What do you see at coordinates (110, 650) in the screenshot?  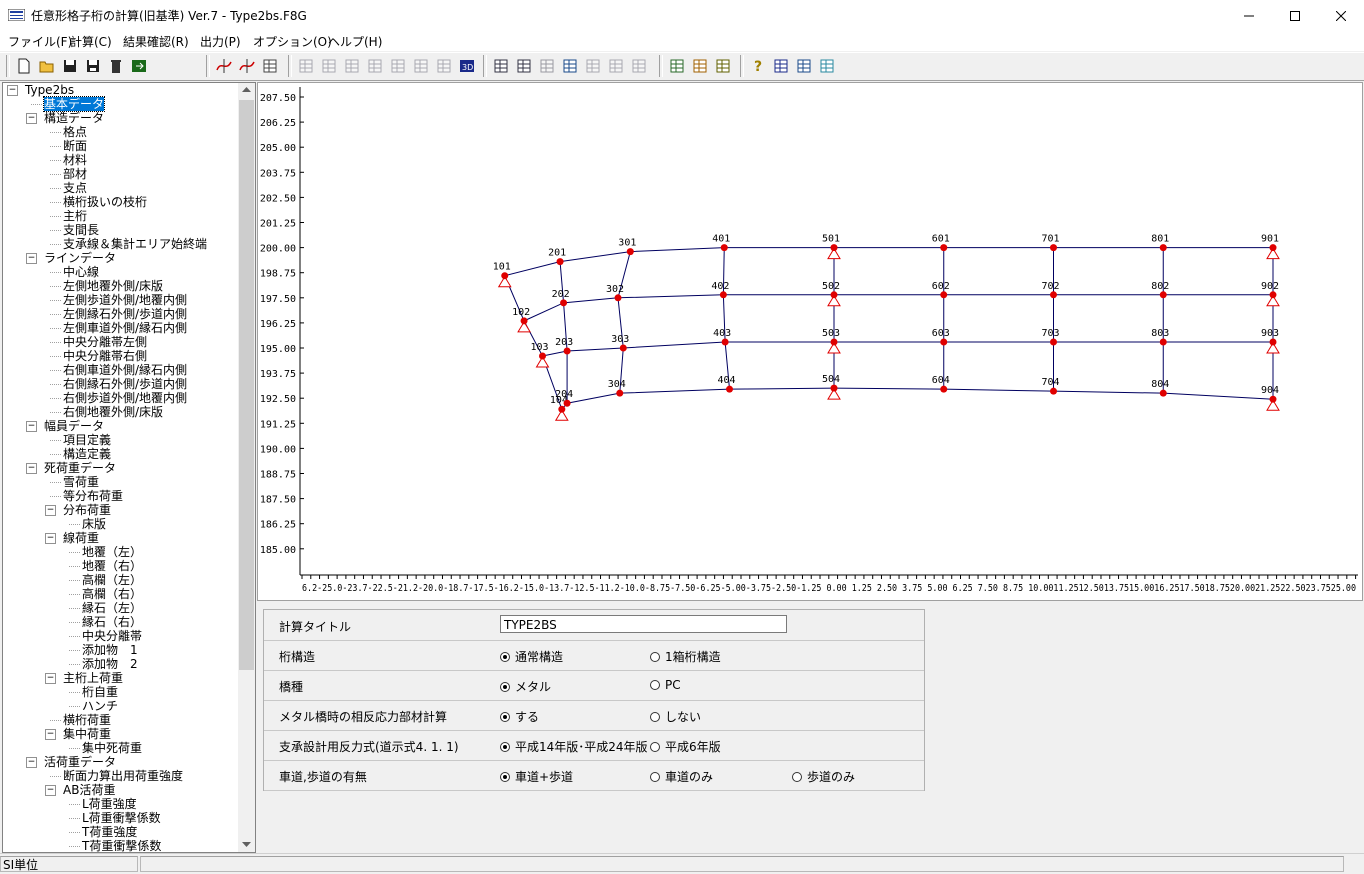 I see `tree-item: 添加物 1` at bounding box center [110, 650].